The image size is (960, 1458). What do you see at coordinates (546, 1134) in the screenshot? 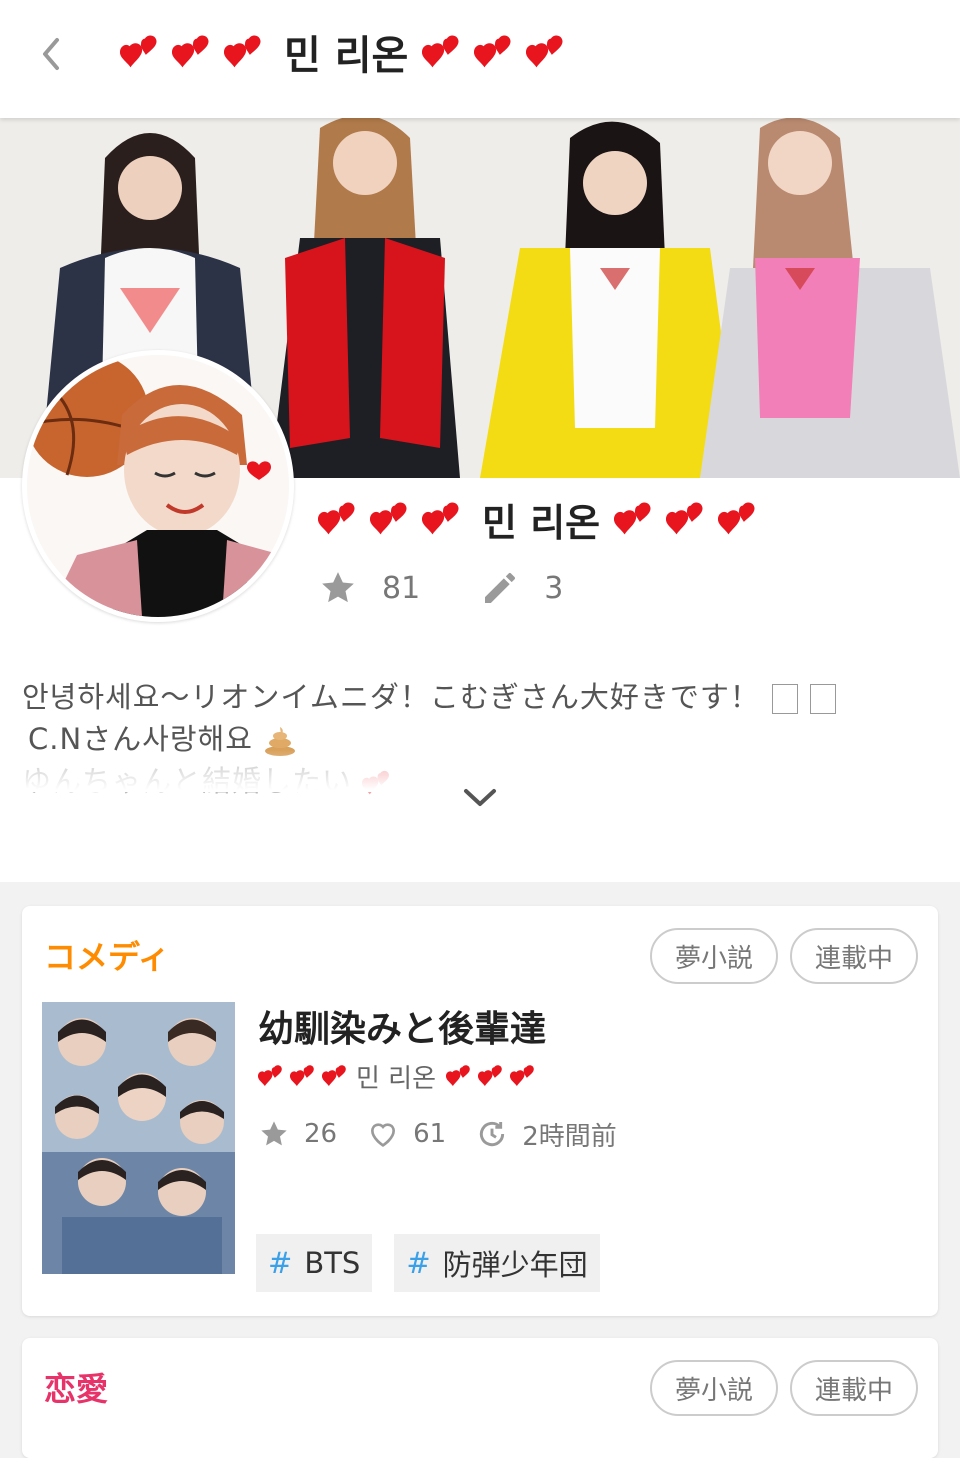
I see `story-updated: 2時間前` at bounding box center [546, 1134].